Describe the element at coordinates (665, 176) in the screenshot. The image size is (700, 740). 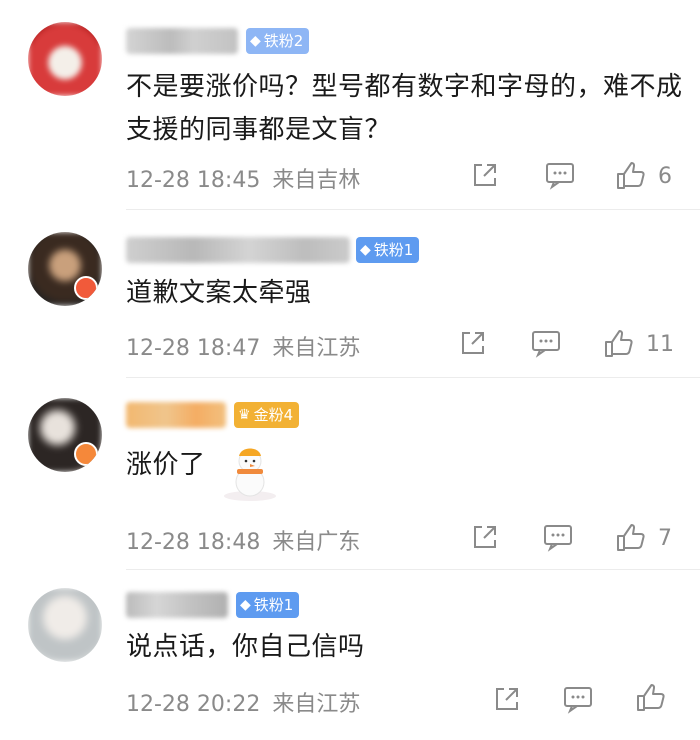
I see `like-count: 6` at that location.